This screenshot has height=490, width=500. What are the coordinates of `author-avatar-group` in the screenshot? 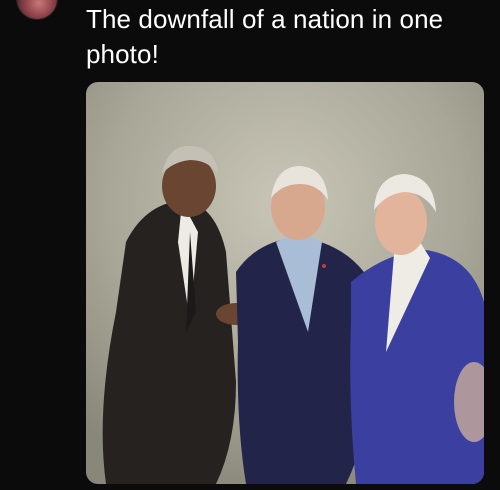 It's located at (38, 11).